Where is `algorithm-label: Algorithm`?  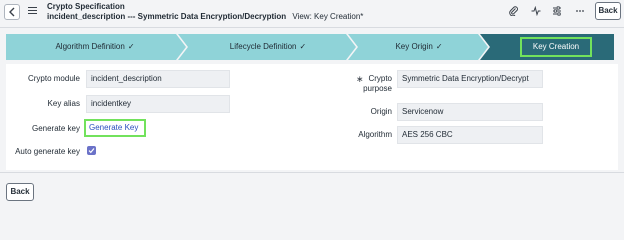 algorithm-label: Algorithm is located at coordinates (375, 134).